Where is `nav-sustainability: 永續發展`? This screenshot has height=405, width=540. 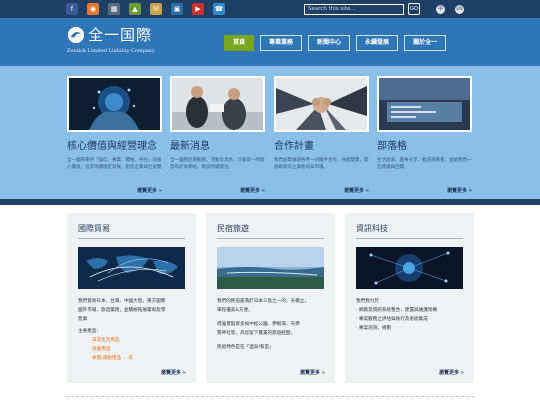
nav-sustainability: 永續發展 is located at coordinates (377, 43).